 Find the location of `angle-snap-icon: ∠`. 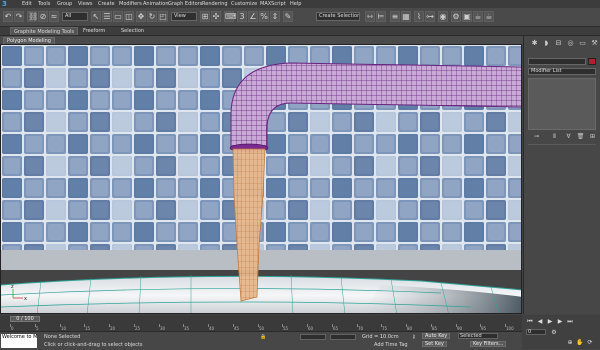

angle-snap-icon: ∠ is located at coordinates (253, 16).